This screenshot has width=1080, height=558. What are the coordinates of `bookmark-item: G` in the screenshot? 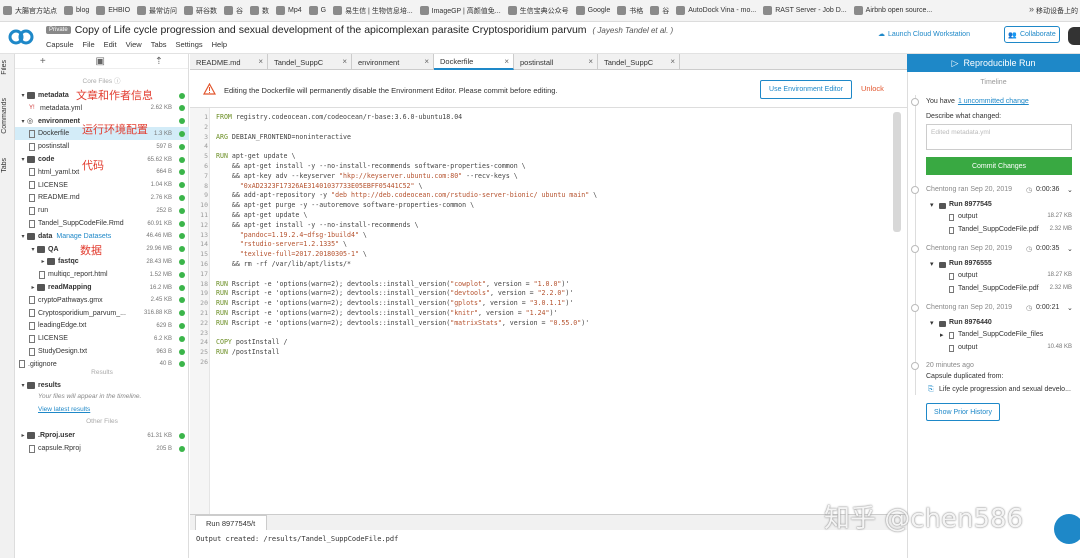 It's located at (317, 10).